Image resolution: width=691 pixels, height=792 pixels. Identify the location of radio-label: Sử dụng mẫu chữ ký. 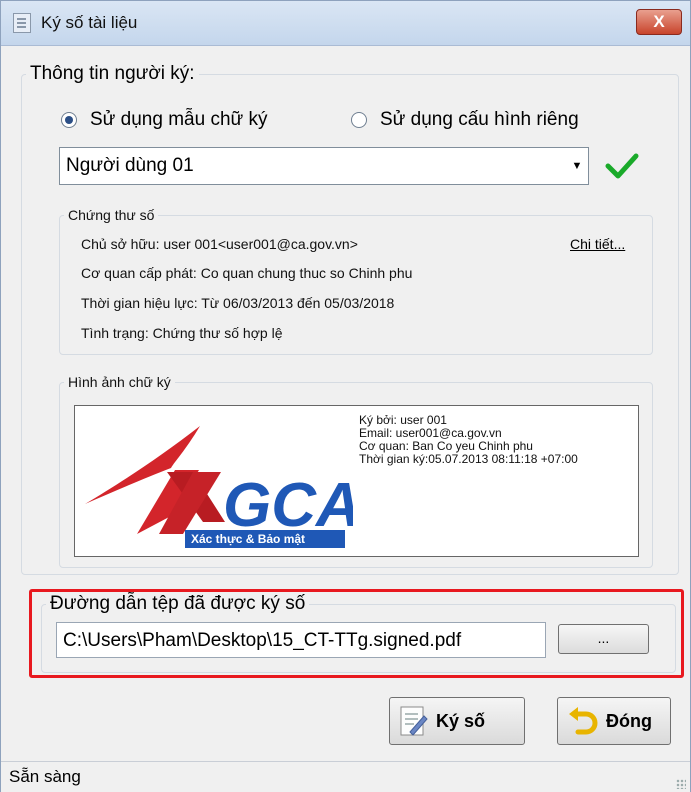
(179, 119).